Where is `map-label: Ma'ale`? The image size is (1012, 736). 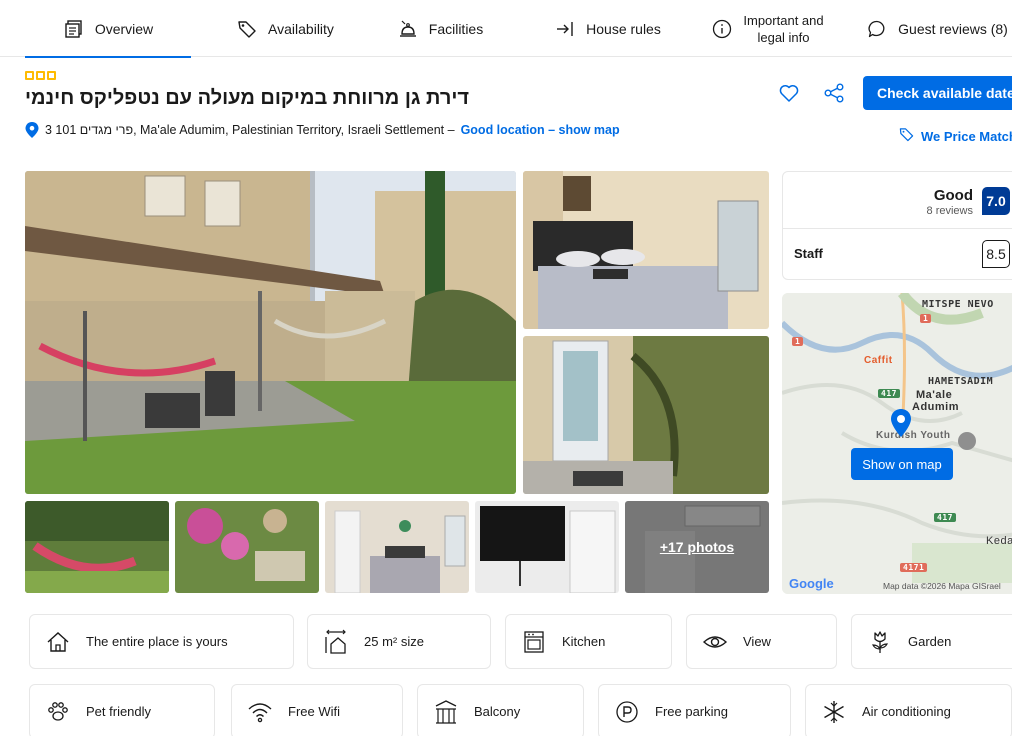 map-label: Ma'ale is located at coordinates (934, 395).